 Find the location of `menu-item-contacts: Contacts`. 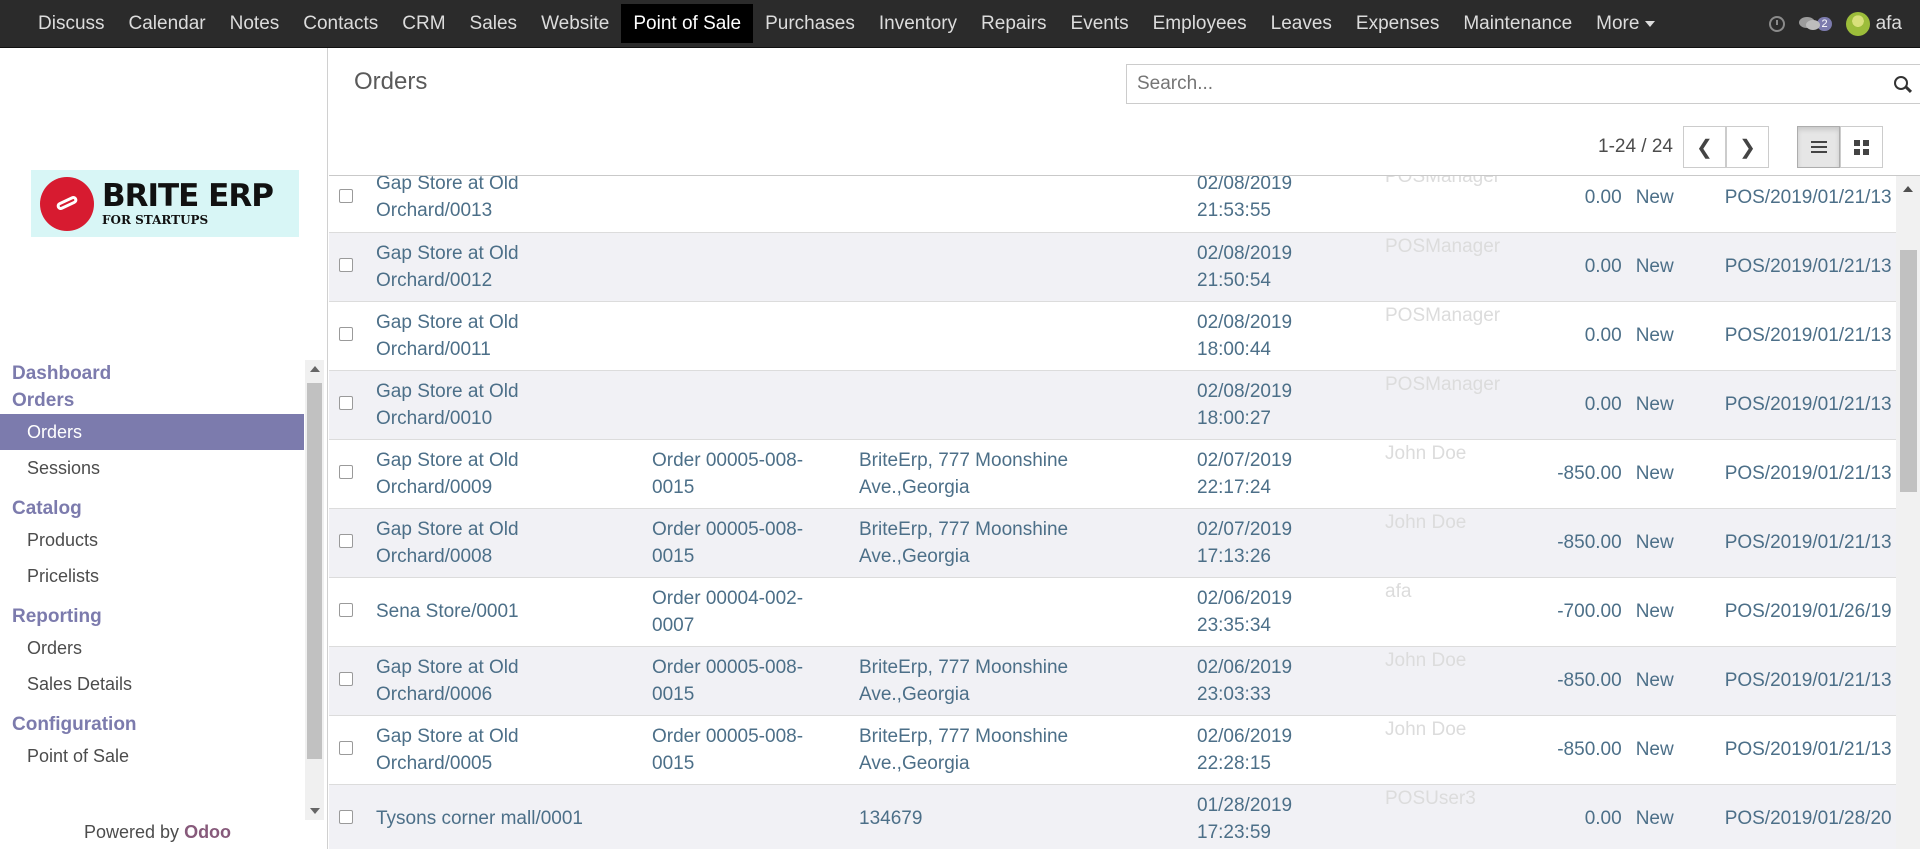

menu-item-contacts: Contacts is located at coordinates (340, 23).